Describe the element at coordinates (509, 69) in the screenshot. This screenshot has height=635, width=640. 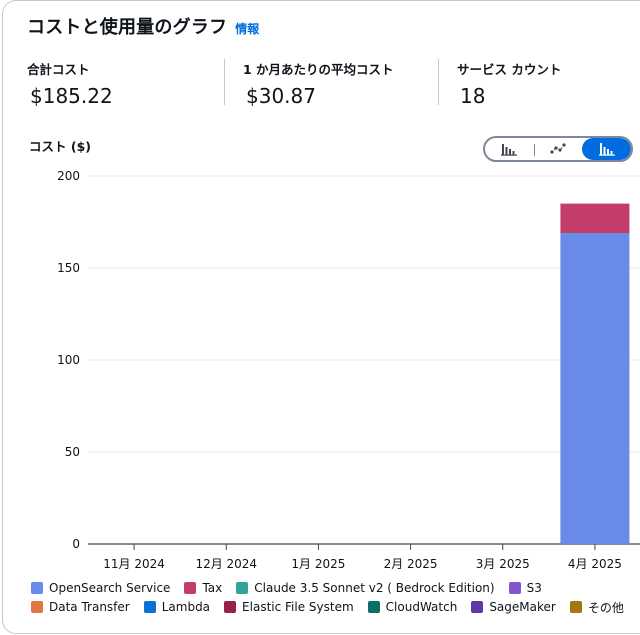
I see `kpi-label: サービス カウント` at that location.